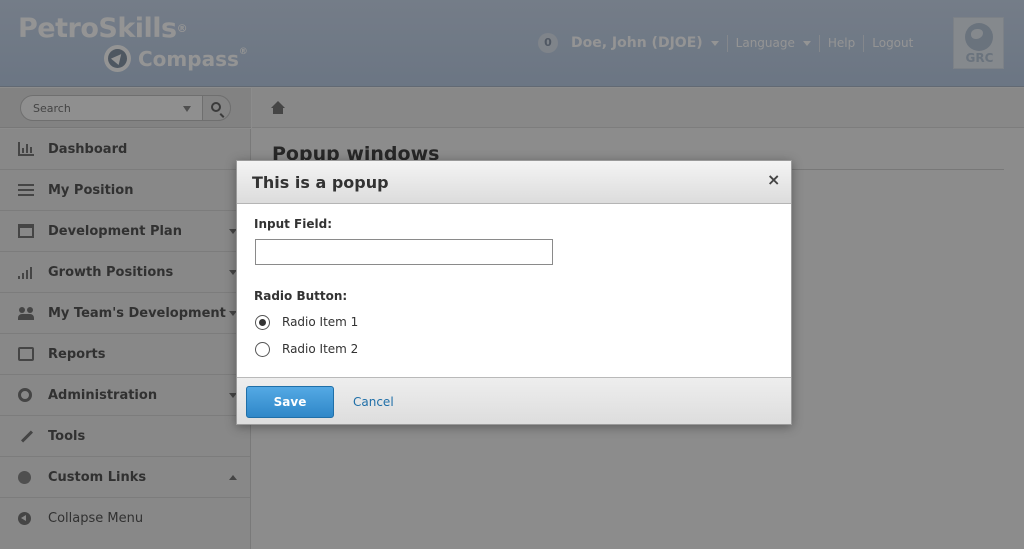 Image resolution: width=1024 pixels, height=549 pixels. Describe the element at coordinates (773, 180) in the screenshot. I see `close-icon: ×` at that location.